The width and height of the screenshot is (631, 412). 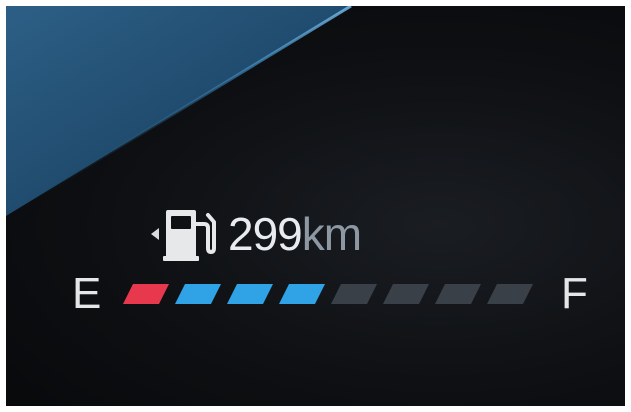 I want to click on empty-label: E, so click(x=87, y=293).